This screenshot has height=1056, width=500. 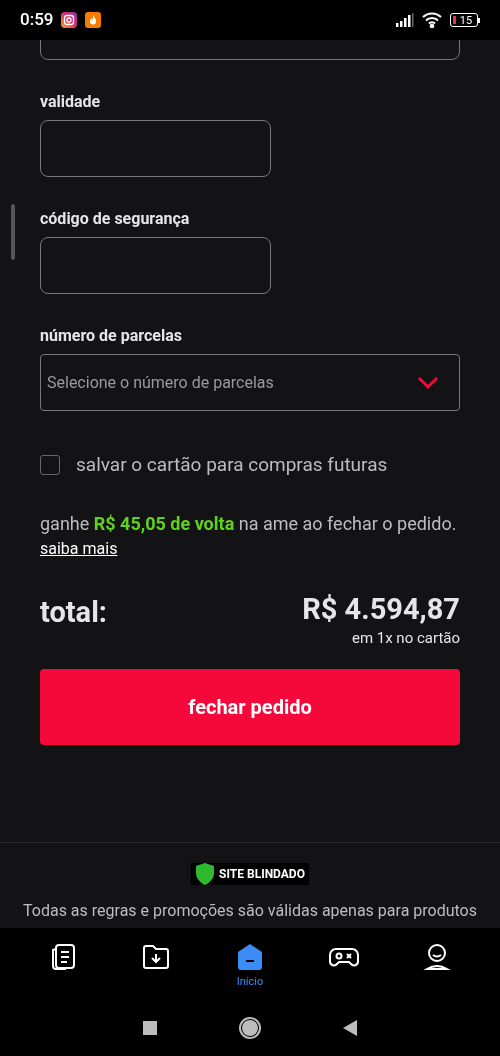 What do you see at coordinates (250, 911) in the screenshot?
I see `footer-disclaimer: Todas as regras e promoções são válidas apenas para produtos` at bounding box center [250, 911].